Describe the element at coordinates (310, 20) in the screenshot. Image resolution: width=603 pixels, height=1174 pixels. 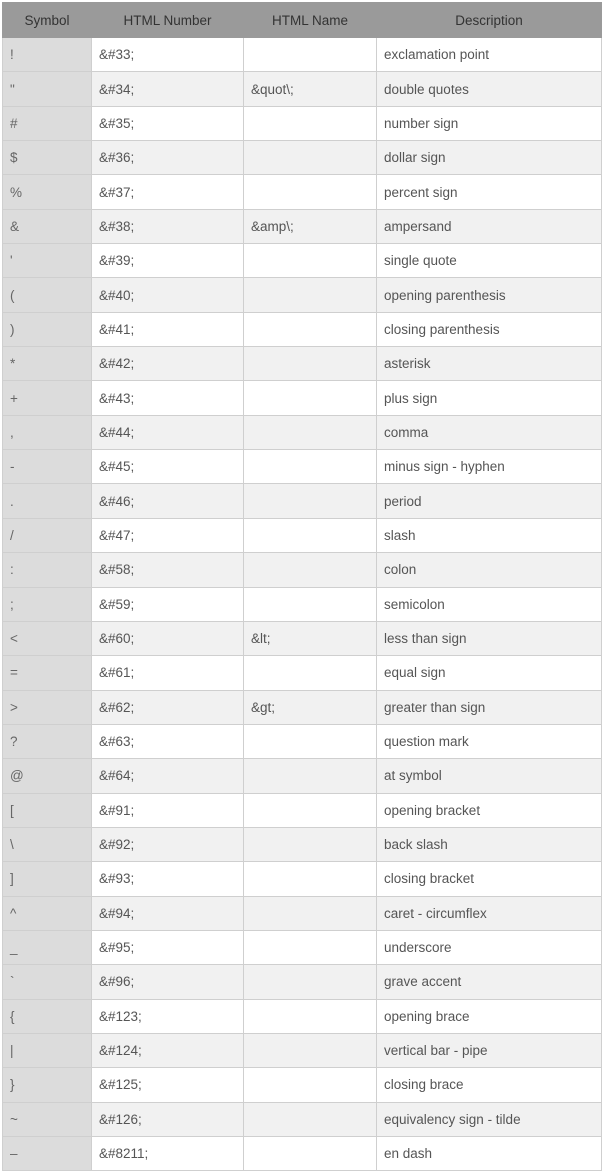
I see `header-html-name: HTML Name` at that location.